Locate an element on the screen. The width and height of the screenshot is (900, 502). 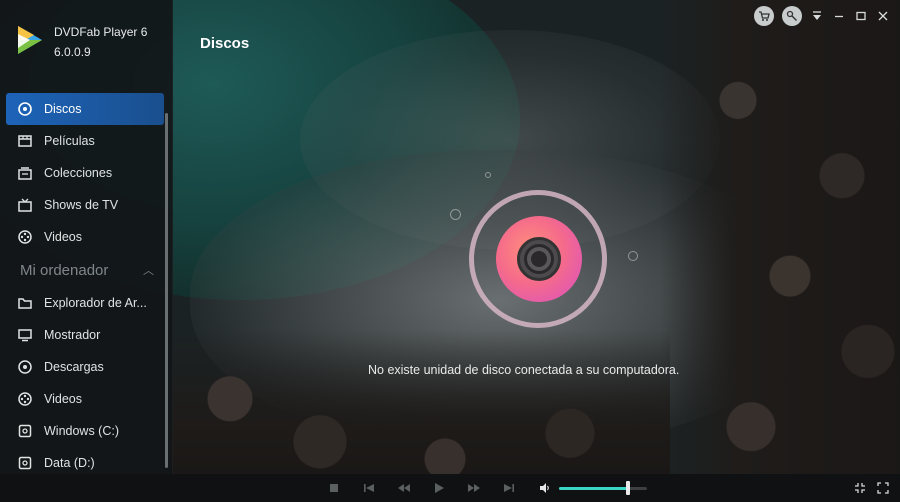
sidebar-item-label: Descargas is located at coordinates (74, 367).